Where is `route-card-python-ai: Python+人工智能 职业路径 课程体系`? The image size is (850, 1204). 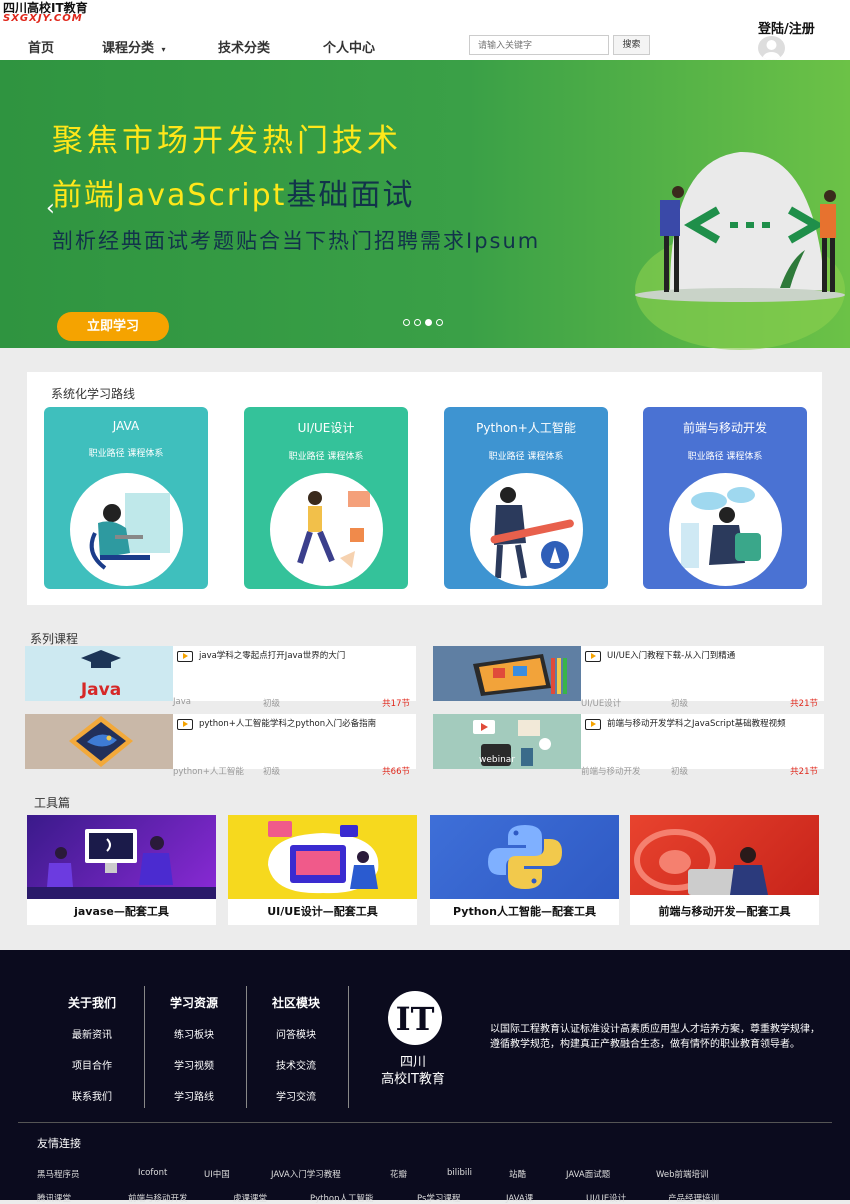
route-card-python-ai: Python+人工智能 职业路径 课程体系 is located at coordinates (526, 498).